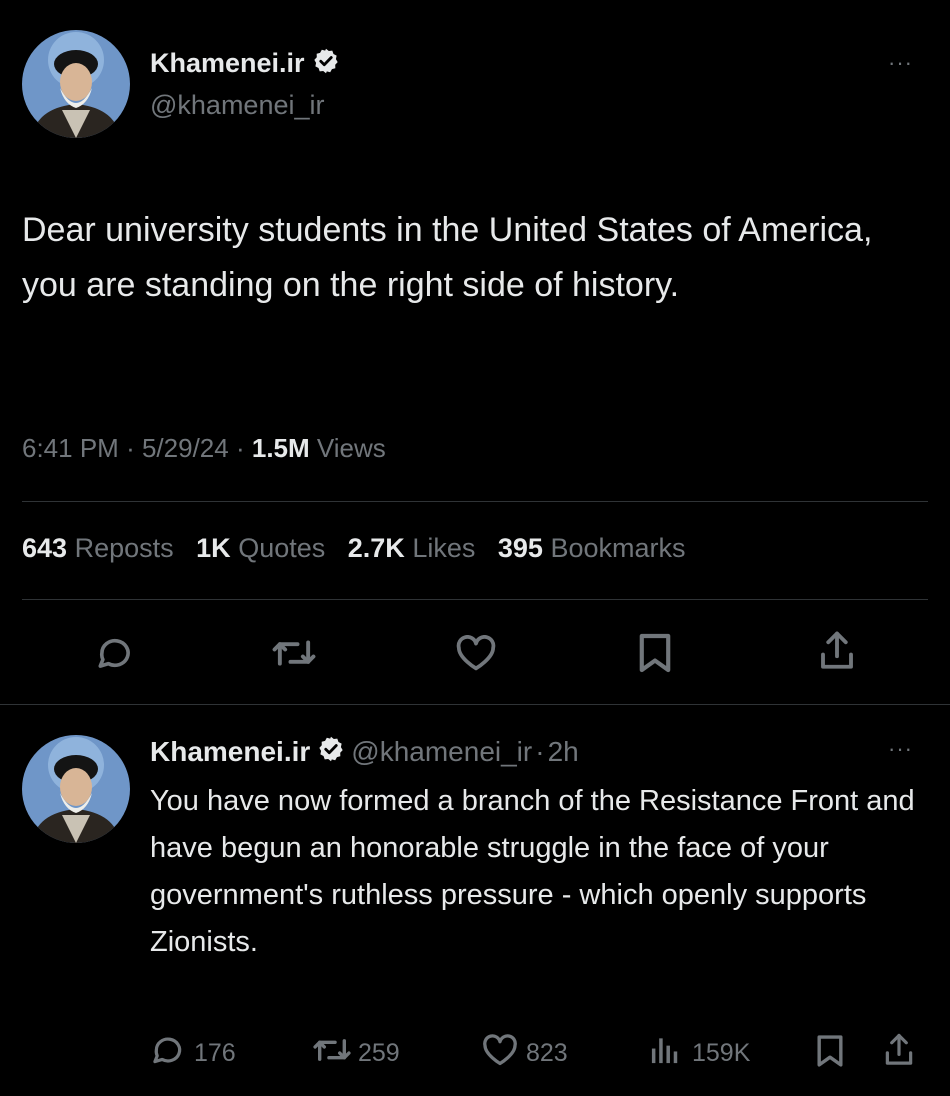 The image size is (950, 1096). I want to click on bookmarks-stat: 395 Bookmarks, so click(592, 548).